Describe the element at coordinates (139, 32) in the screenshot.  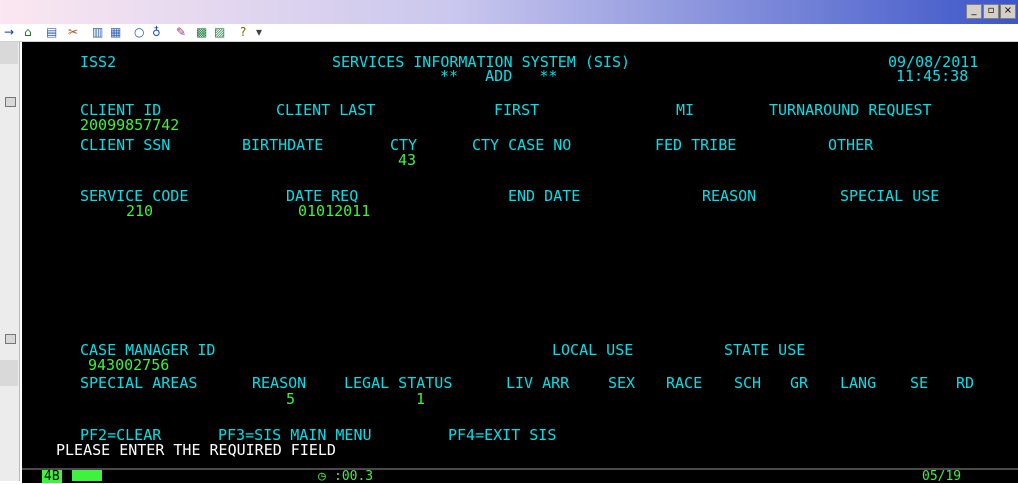
I see `circle-icon: ○` at that location.